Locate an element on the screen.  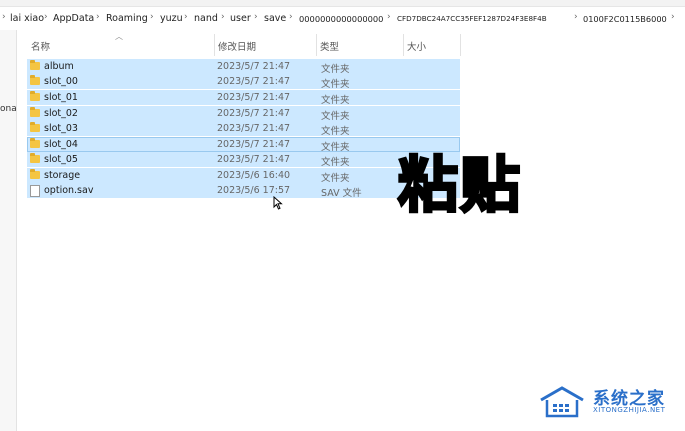
column-header-date-label: 修改日期 is located at coordinates (237, 47).